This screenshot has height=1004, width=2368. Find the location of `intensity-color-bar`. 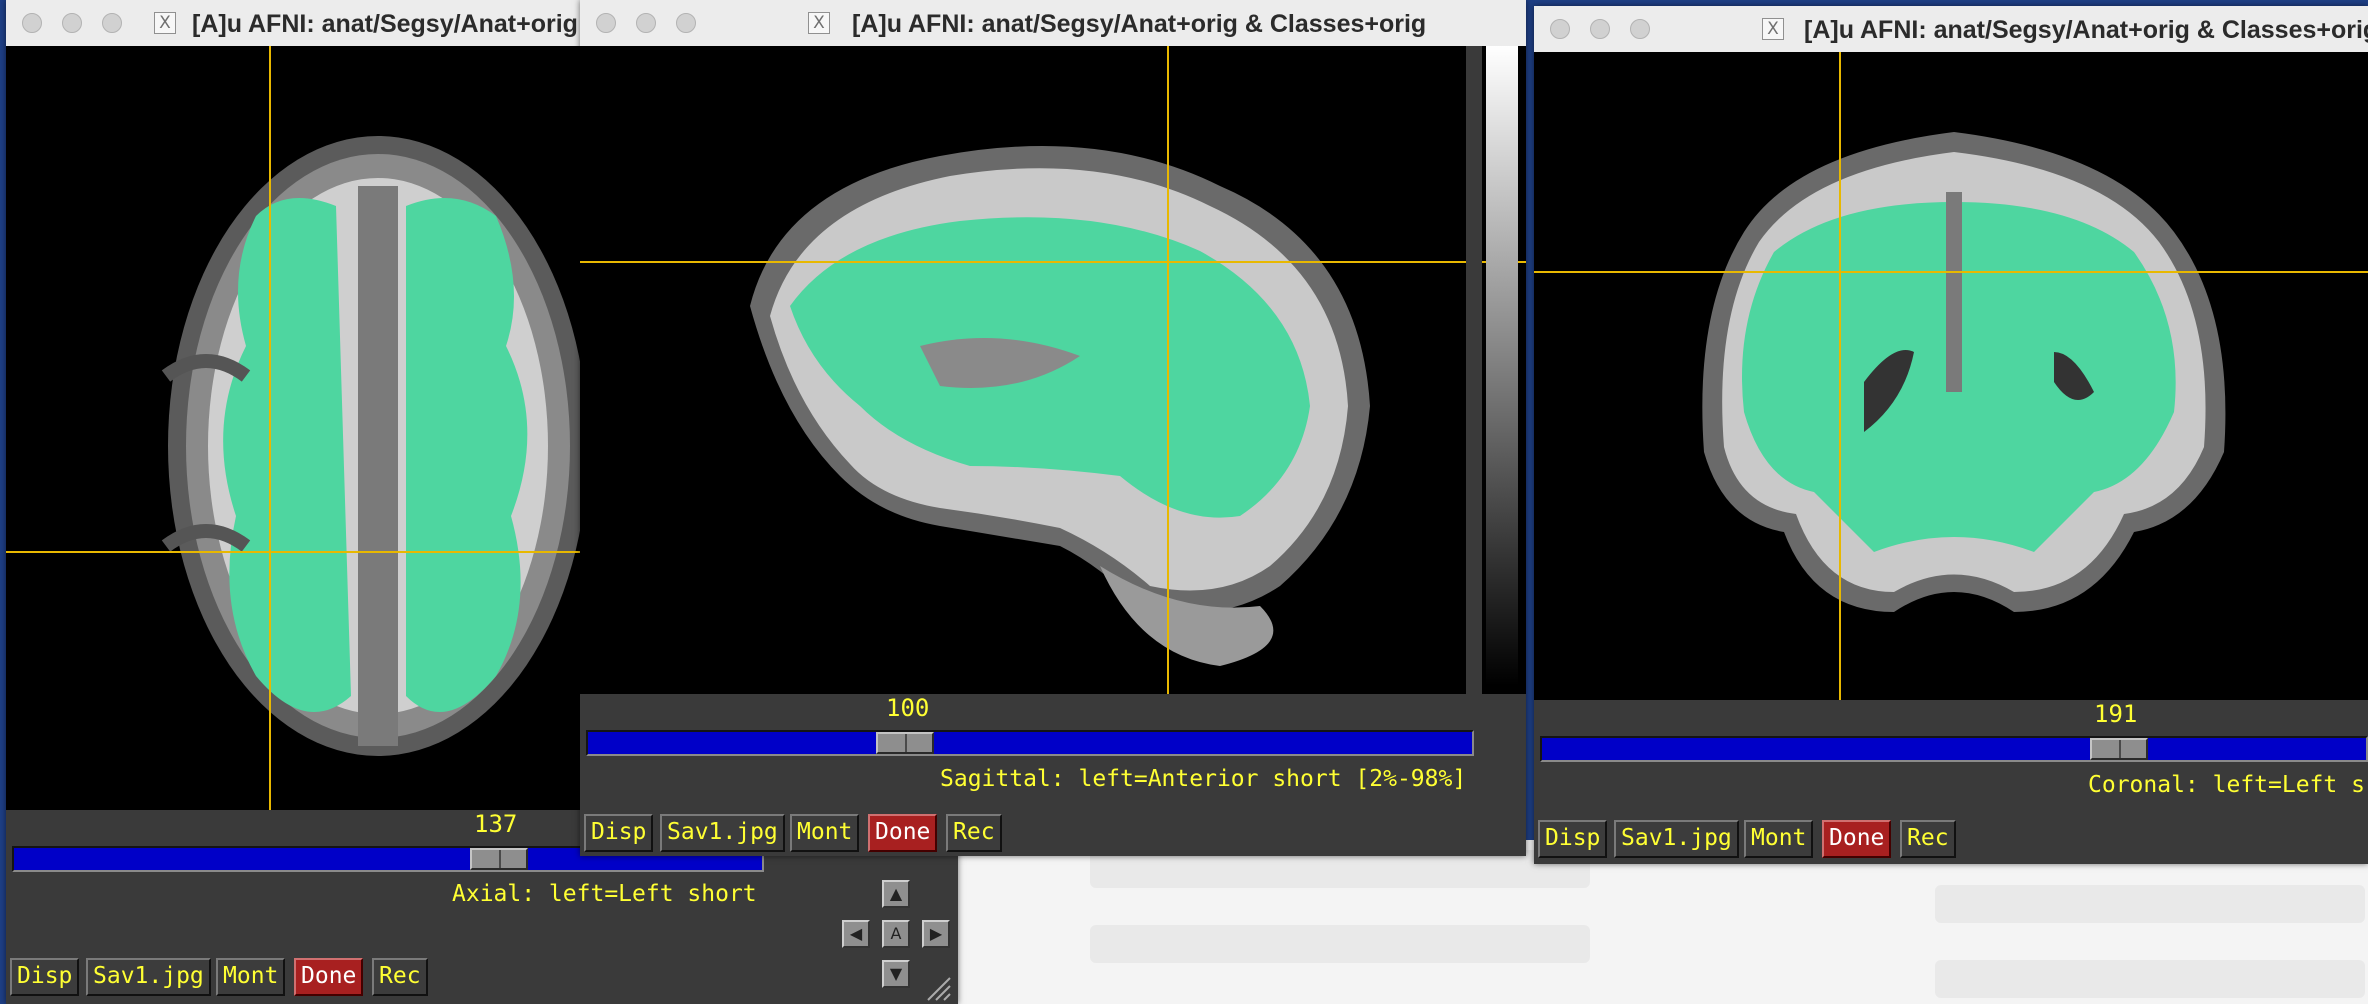

intensity-color-bar is located at coordinates (1502, 366).